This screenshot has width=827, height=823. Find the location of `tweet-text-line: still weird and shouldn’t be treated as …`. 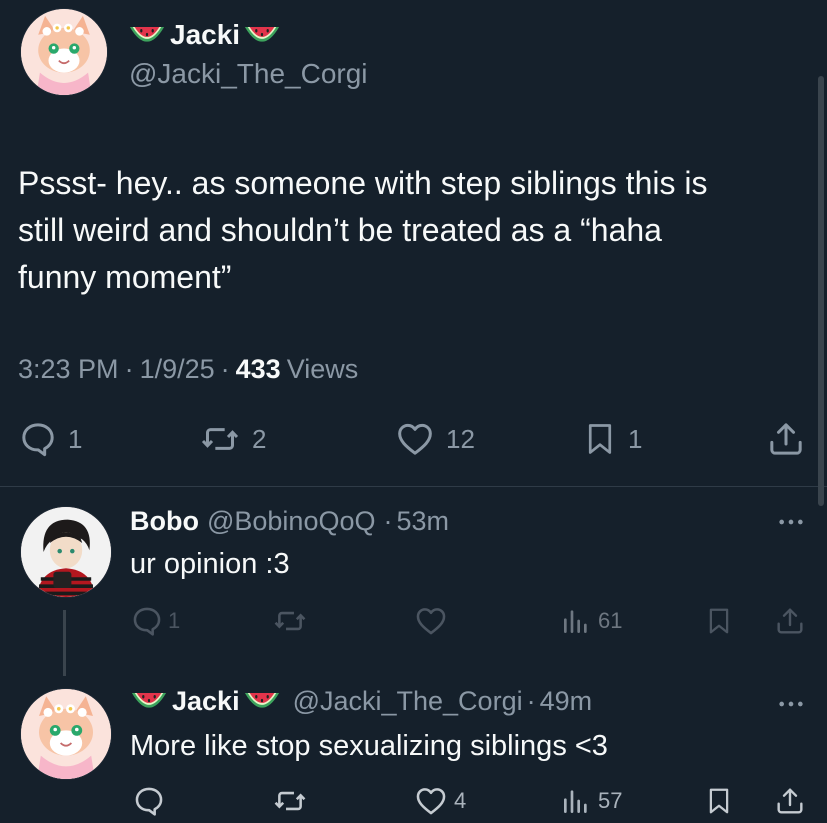

tweet-text-line: still weird and shouldn’t be treated as … is located at coordinates (340, 230).